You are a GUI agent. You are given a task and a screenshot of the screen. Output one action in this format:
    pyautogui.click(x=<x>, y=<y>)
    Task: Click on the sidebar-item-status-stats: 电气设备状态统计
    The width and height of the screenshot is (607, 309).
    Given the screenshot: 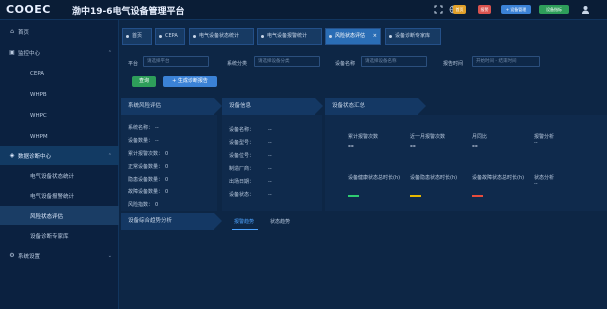 What is the action you would take?
    pyautogui.click(x=59, y=175)
    